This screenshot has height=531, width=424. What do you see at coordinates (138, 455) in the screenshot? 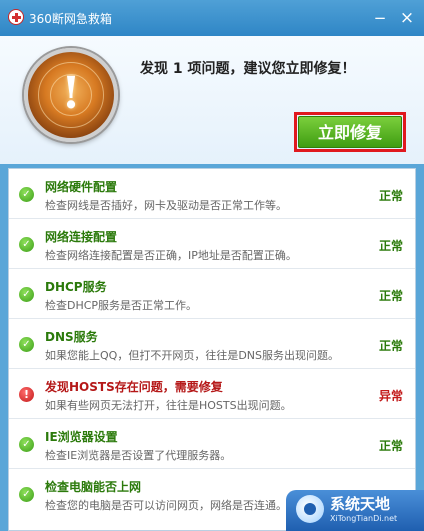
I see `check-desc: 检查IE浏览器是否设置了代理服务器。` at bounding box center [138, 455].